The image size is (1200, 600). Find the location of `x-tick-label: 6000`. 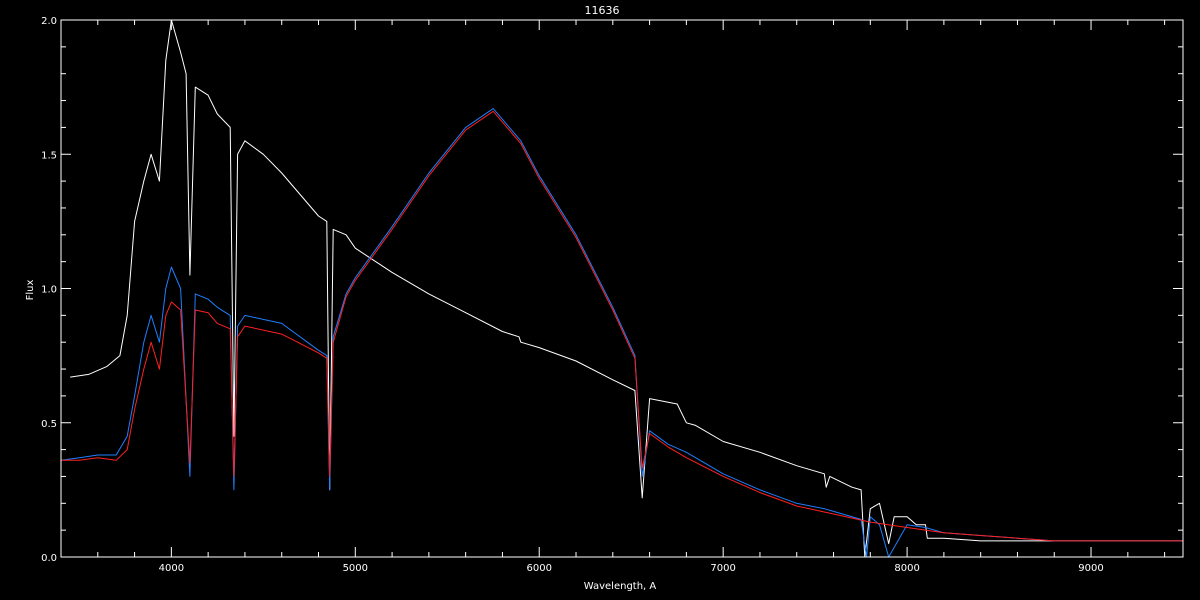

x-tick-label: 6000 is located at coordinates (539, 568).